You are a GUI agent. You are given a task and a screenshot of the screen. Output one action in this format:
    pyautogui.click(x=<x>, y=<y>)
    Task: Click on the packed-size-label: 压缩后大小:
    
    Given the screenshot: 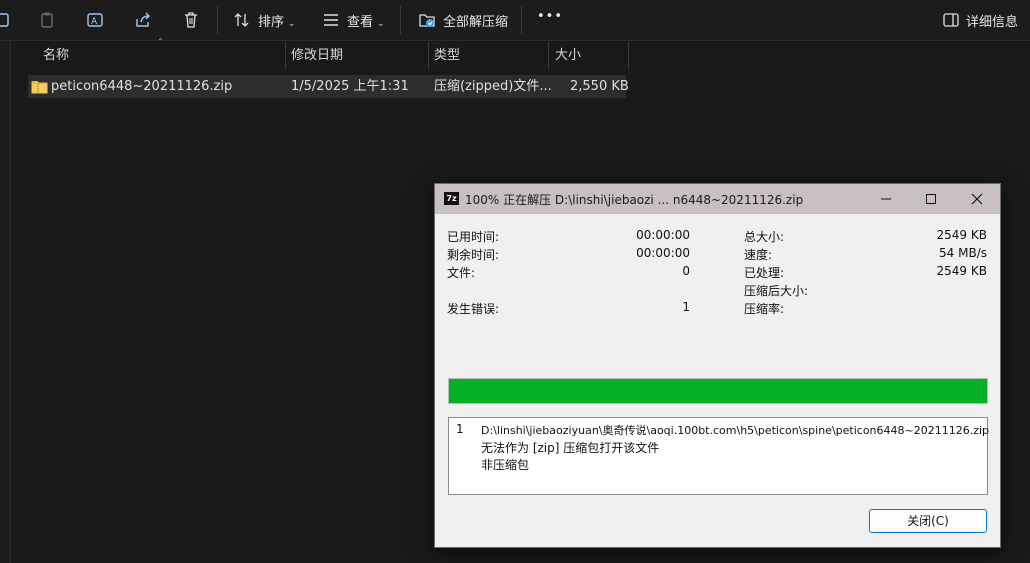 What is the action you would take?
    pyautogui.click(x=776, y=291)
    